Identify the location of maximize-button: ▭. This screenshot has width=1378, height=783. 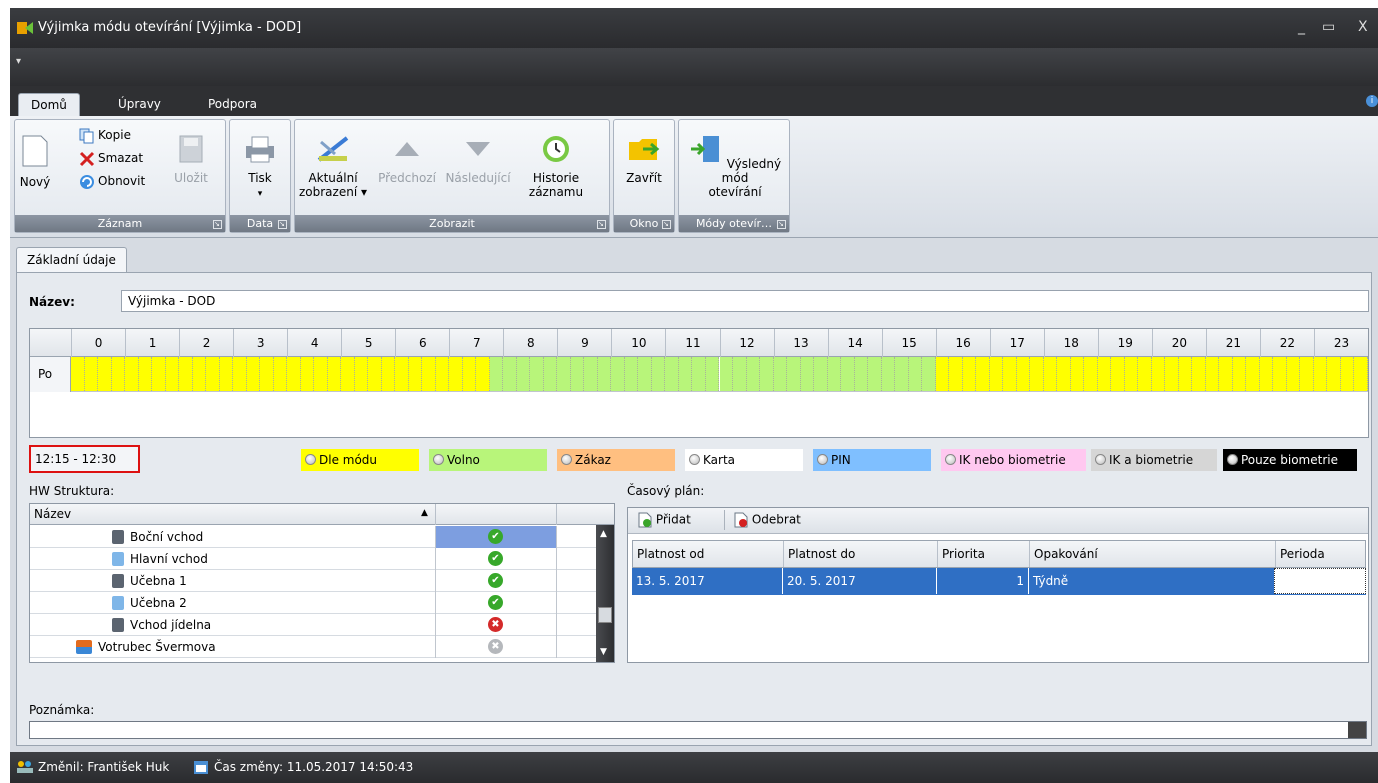
(1328, 27).